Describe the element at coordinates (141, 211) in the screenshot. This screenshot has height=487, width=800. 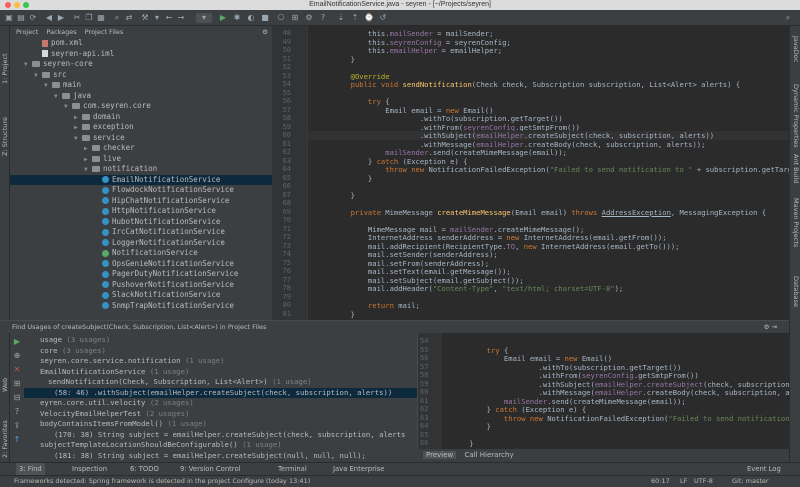
I see `tree-item: HttpNotificationService` at that location.